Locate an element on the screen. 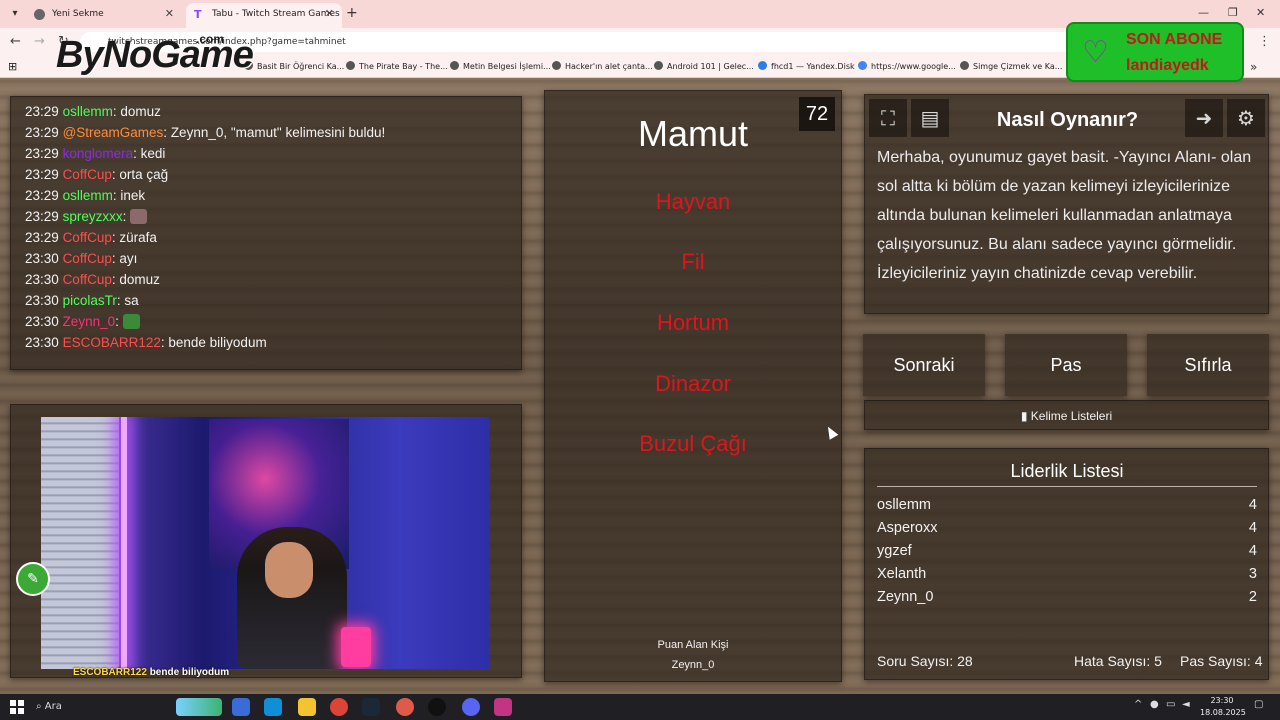 The width and height of the screenshot is (1280, 720). taboo-word: Hayvan is located at coordinates (693, 201).